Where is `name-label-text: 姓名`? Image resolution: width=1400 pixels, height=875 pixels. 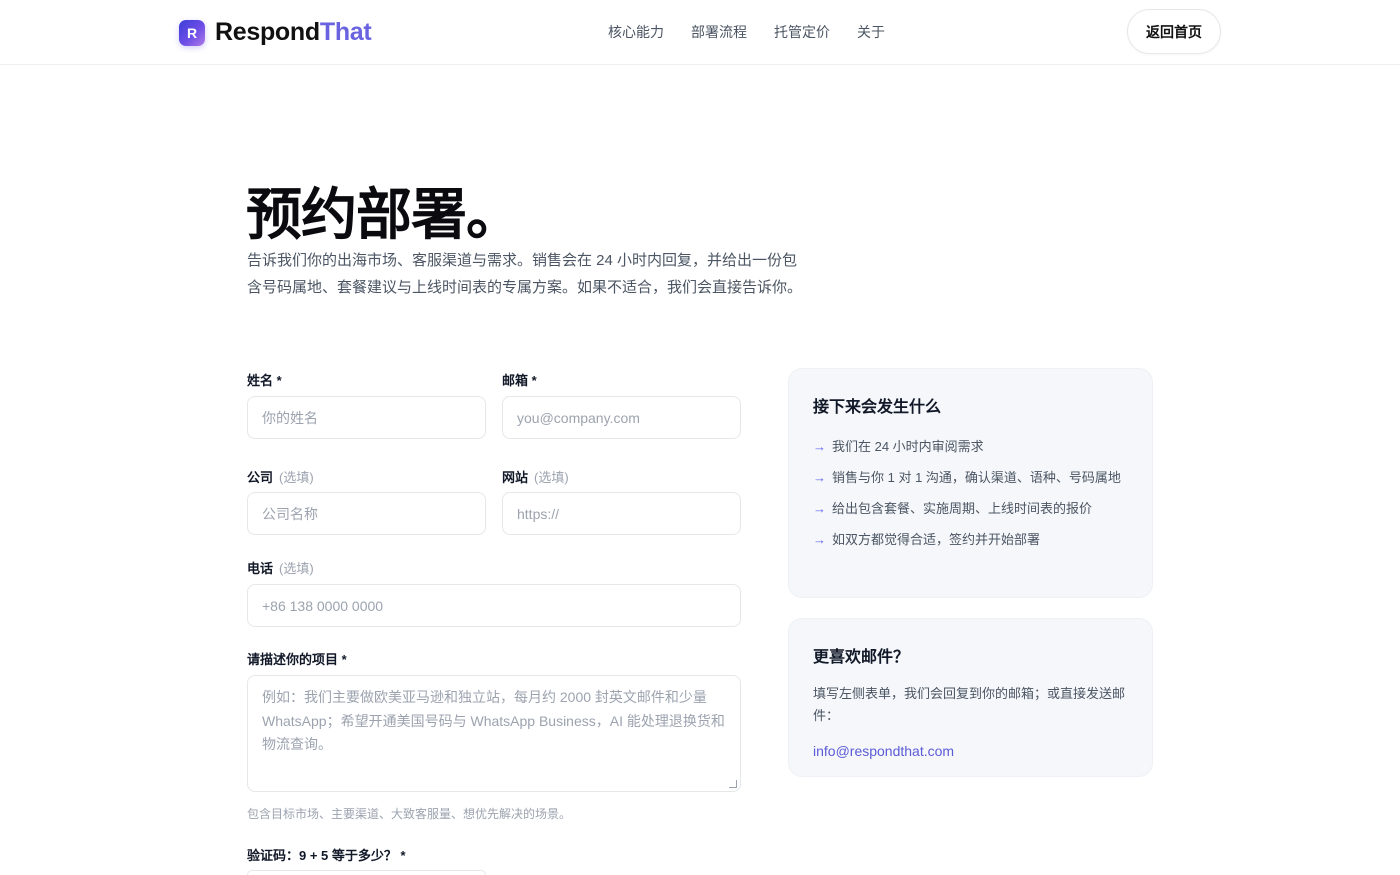
name-label-text: 姓名 is located at coordinates (260, 380).